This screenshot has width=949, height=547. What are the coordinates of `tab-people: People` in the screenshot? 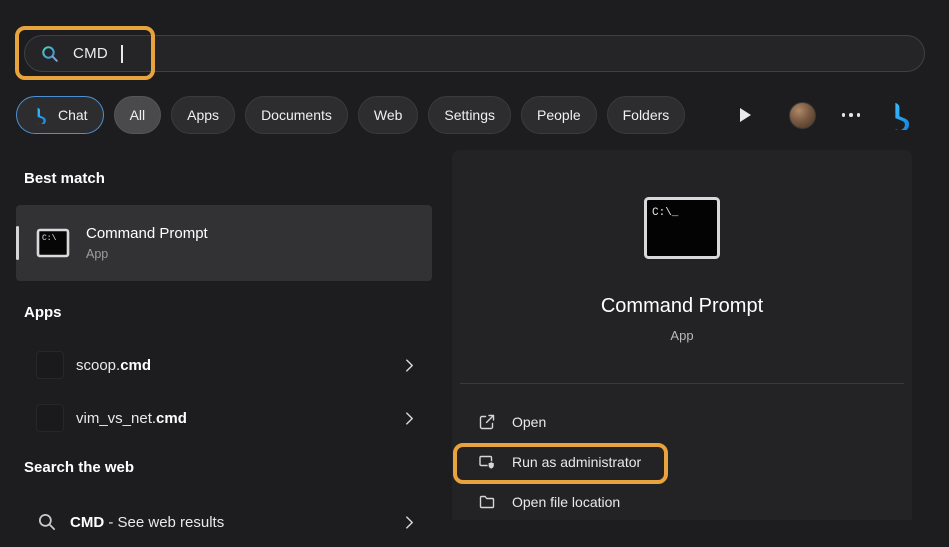 It's located at (559, 115).